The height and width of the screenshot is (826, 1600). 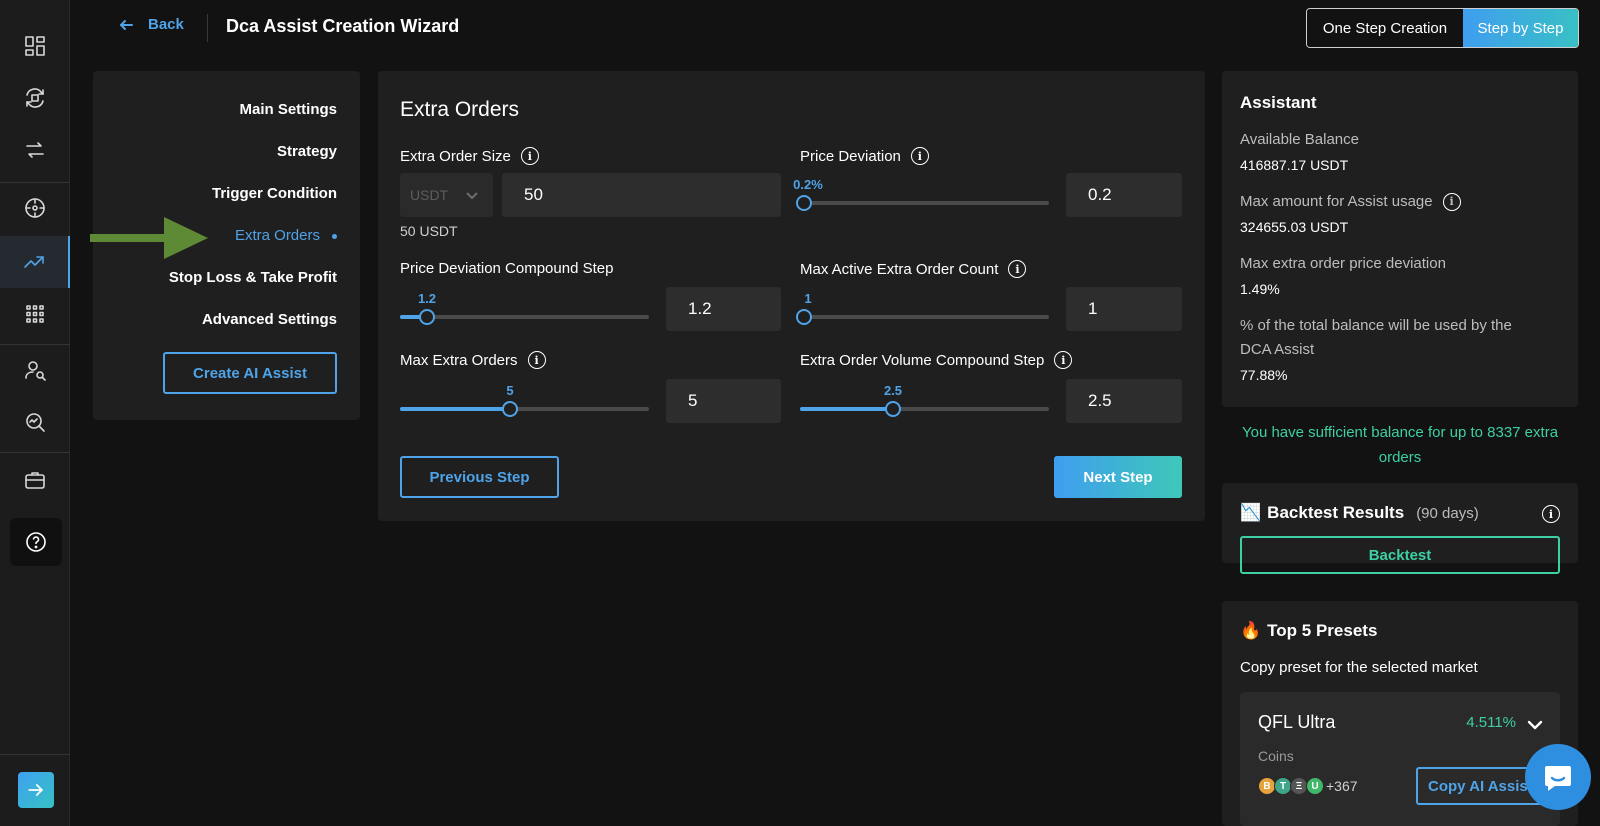 What do you see at coordinates (924, 400) in the screenshot?
I see `volume-step-slider: 2.5` at bounding box center [924, 400].